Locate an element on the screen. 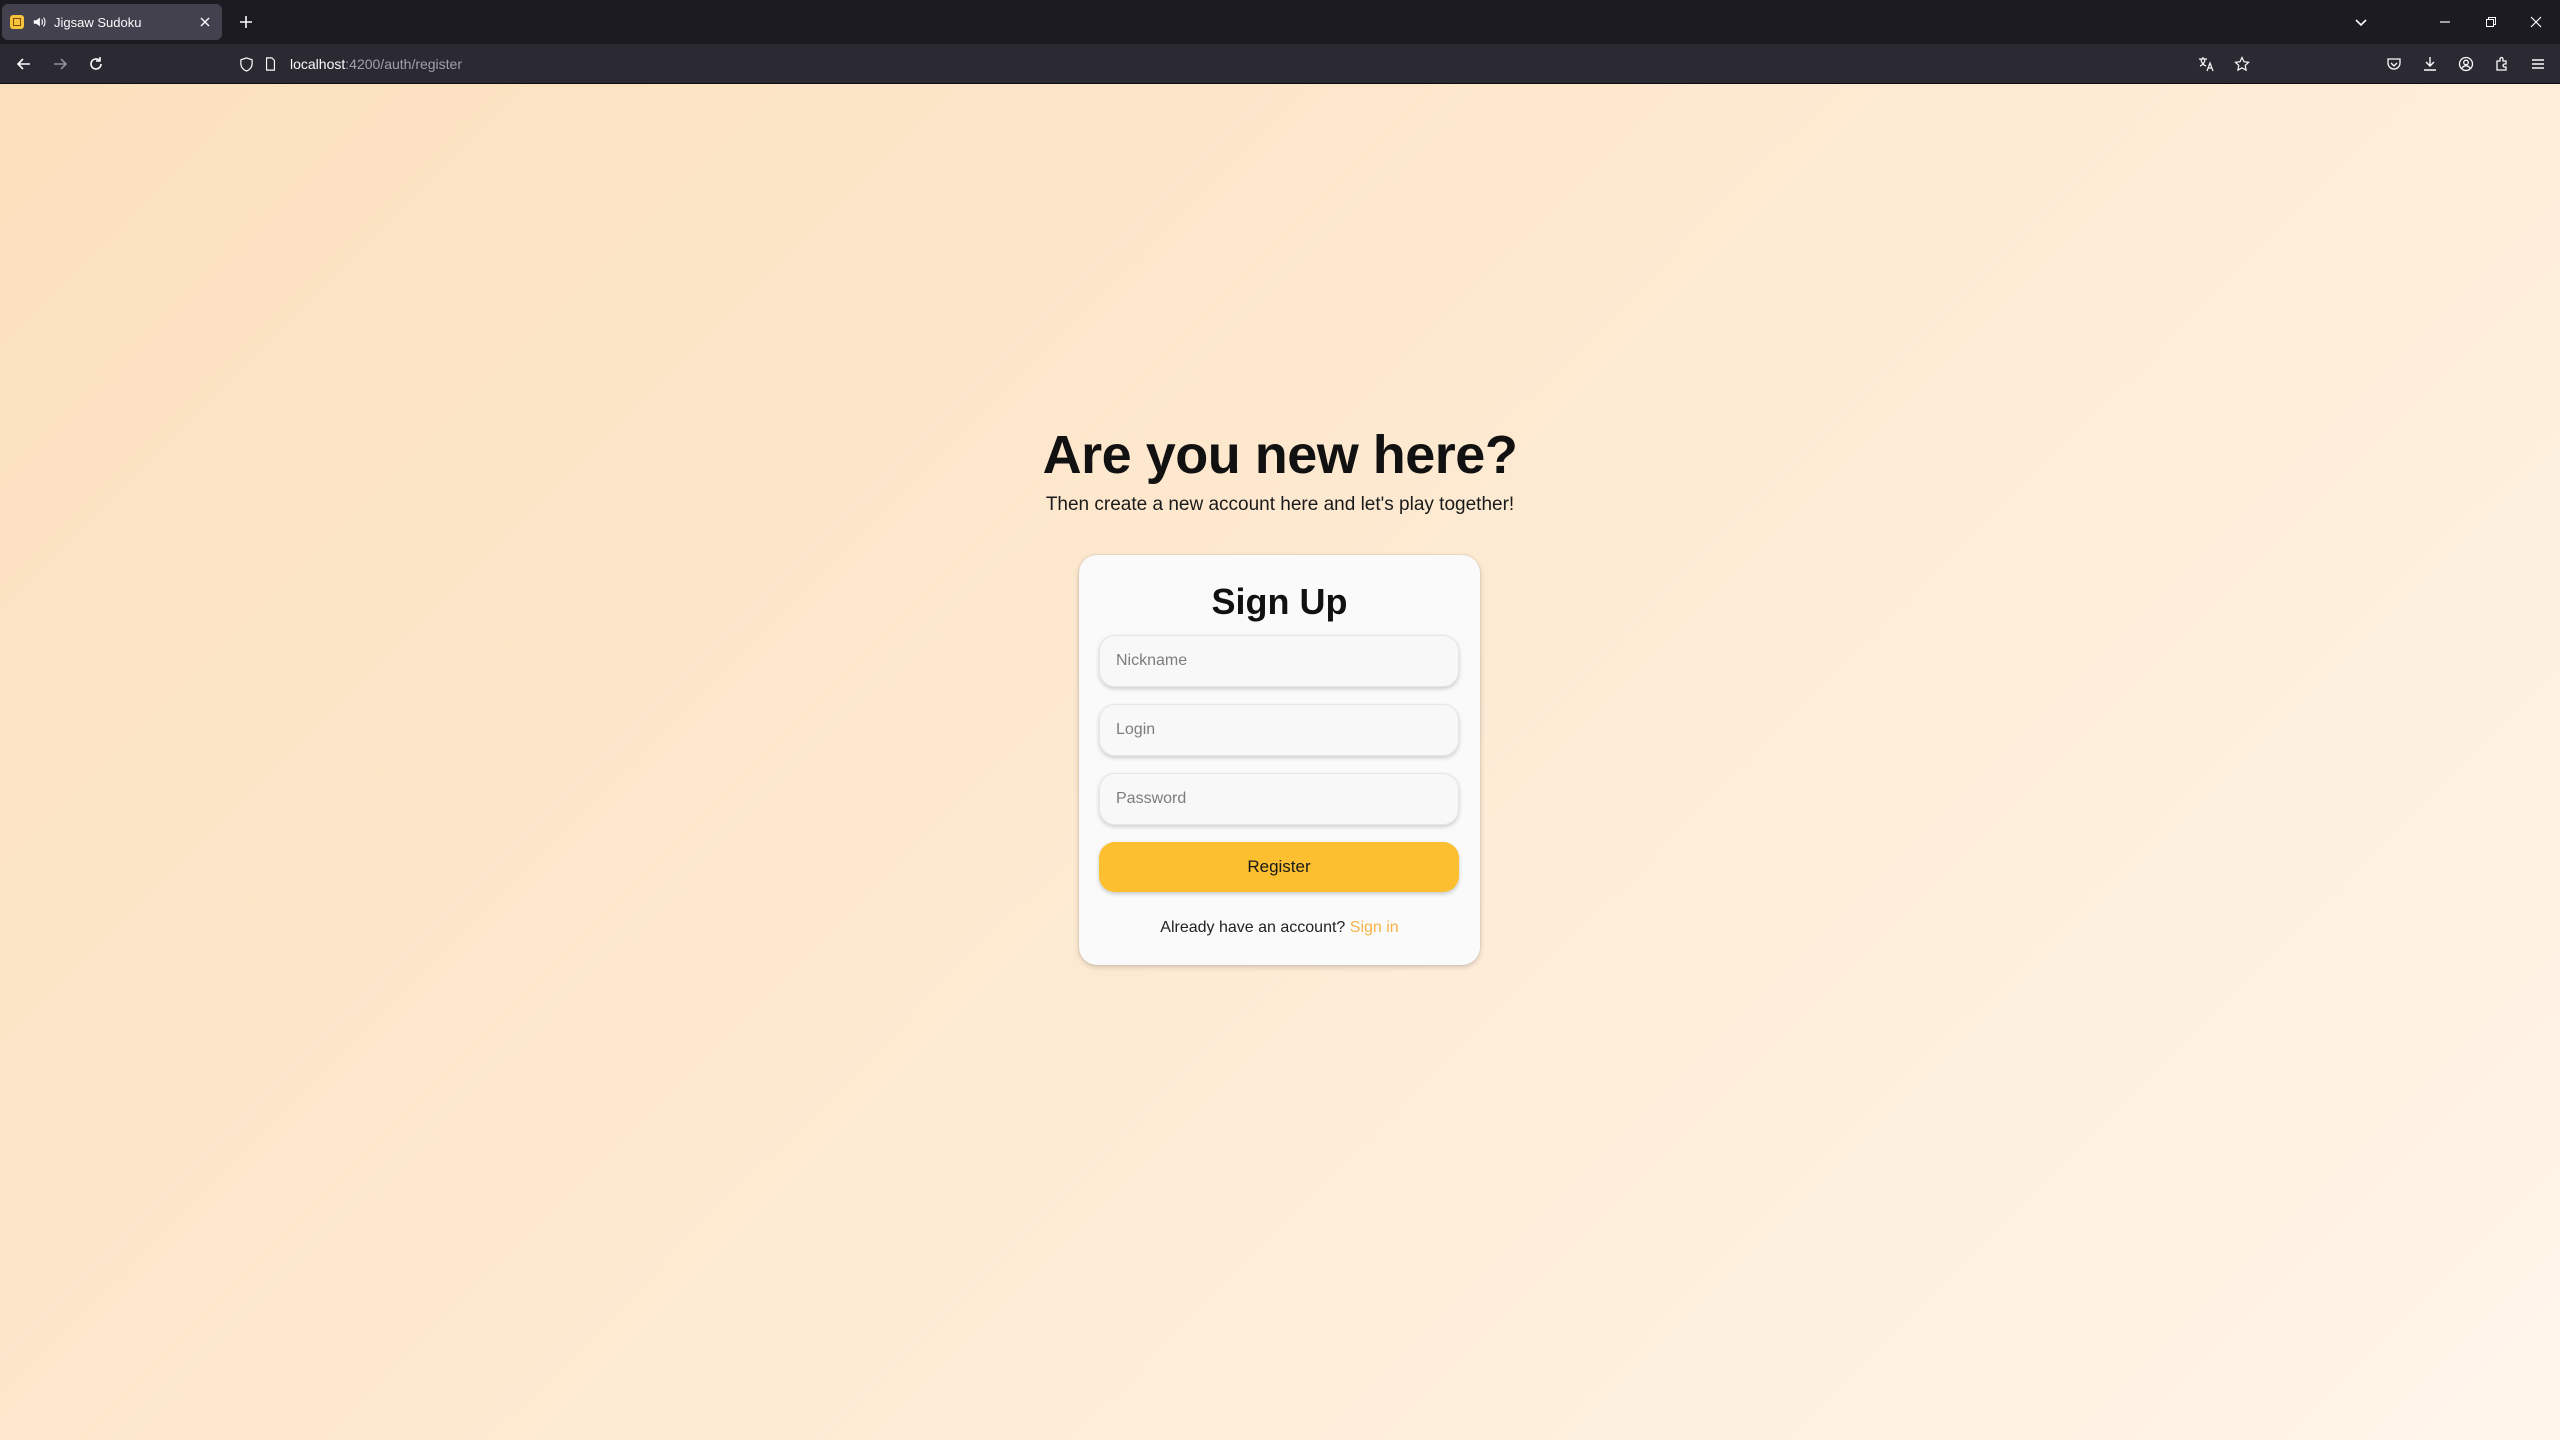  signin-line: Already have an account? Sign in is located at coordinates (1279, 928).